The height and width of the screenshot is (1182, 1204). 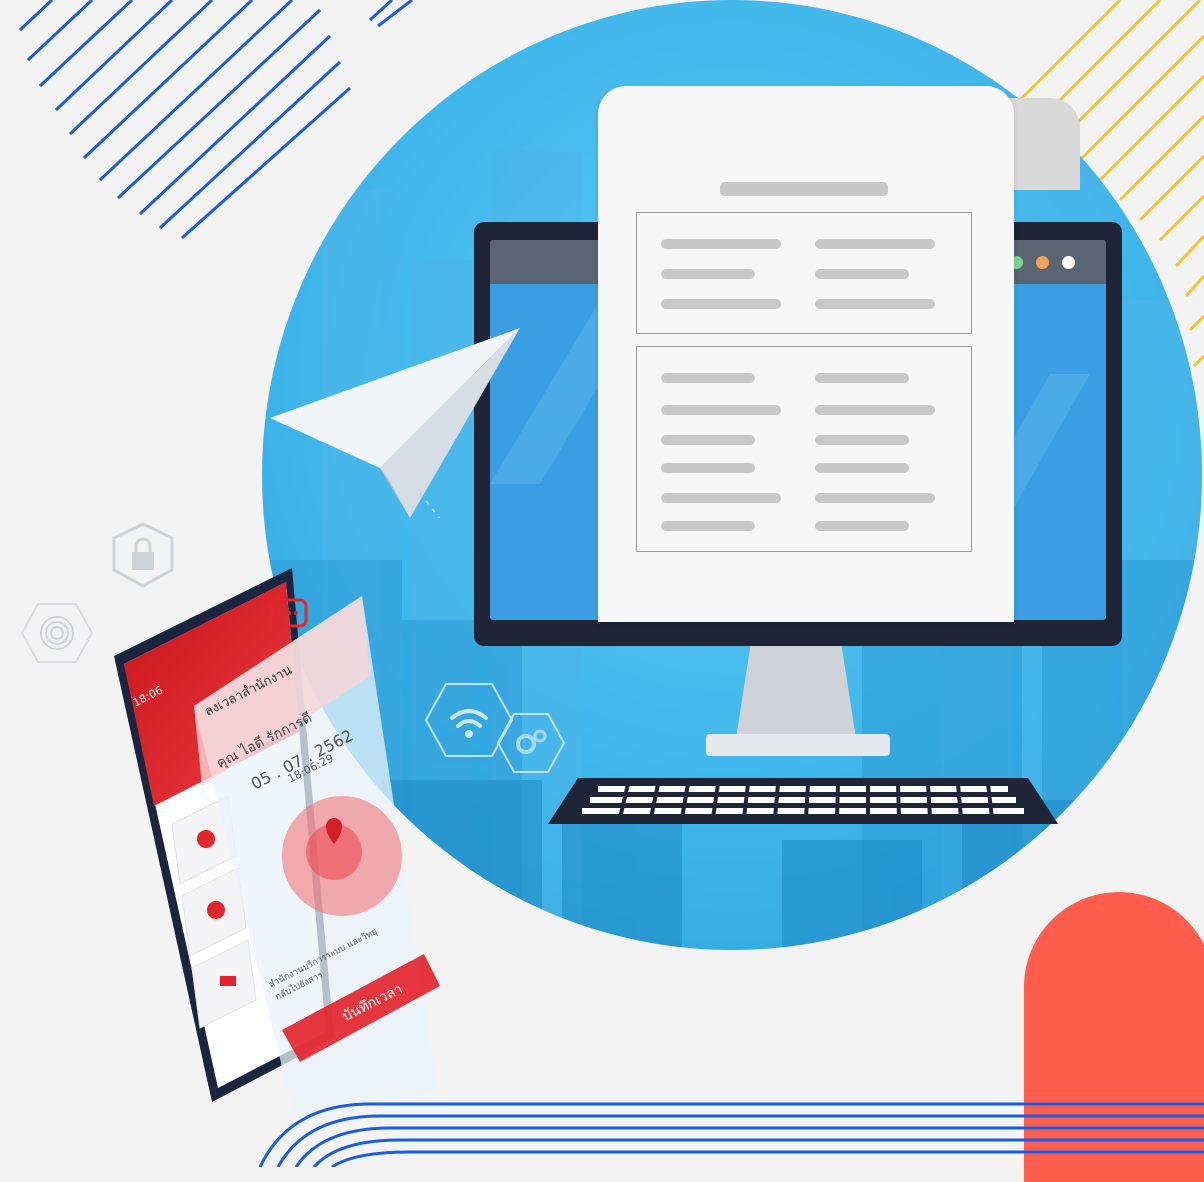 What do you see at coordinates (277, 842) in the screenshot?
I see `phone-mockup` at bounding box center [277, 842].